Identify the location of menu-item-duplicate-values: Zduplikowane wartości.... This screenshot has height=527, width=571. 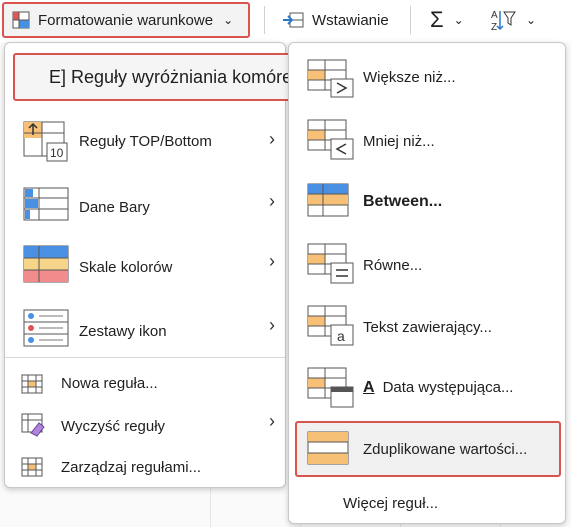
(427, 449).